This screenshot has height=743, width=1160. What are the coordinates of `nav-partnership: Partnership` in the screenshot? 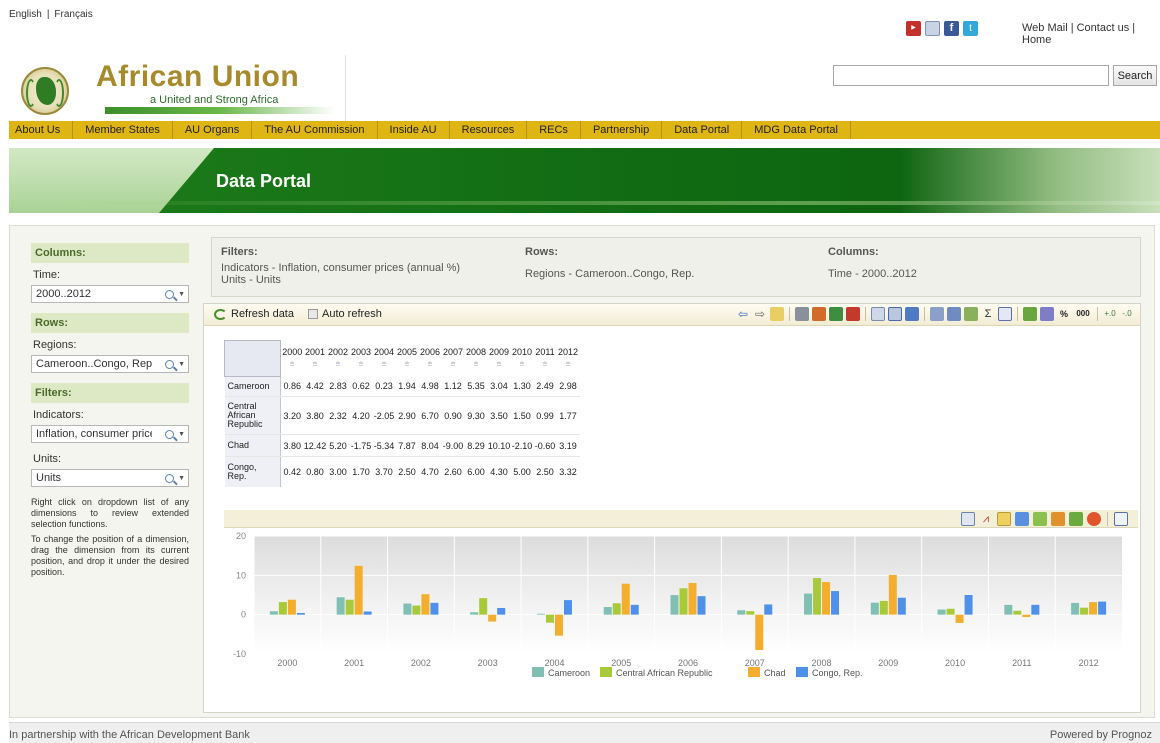 It's located at (622, 130).